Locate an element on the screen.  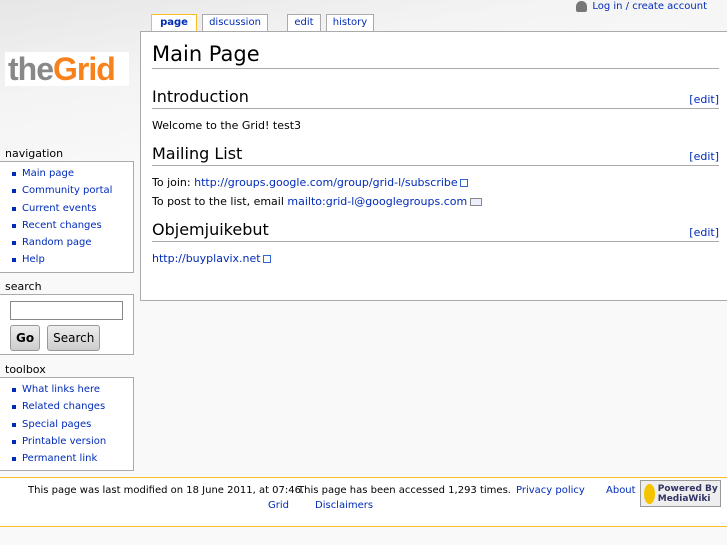
external-link: http://buyplavix.net is located at coordinates (206, 258).